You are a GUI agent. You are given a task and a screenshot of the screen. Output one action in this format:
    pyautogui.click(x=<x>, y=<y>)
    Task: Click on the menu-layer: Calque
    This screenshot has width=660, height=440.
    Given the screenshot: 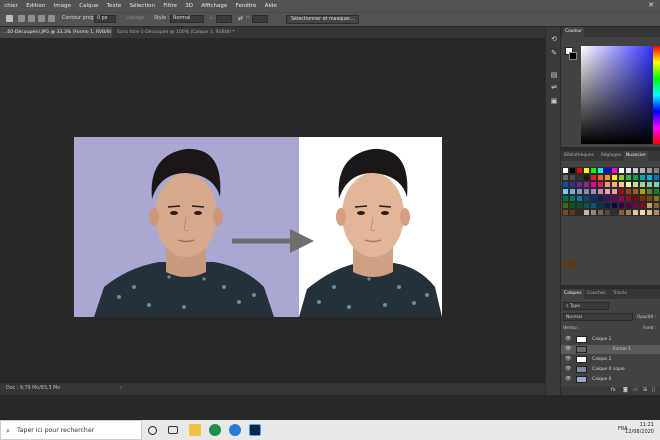 What is the action you would take?
    pyautogui.click(x=88, y=6)
    